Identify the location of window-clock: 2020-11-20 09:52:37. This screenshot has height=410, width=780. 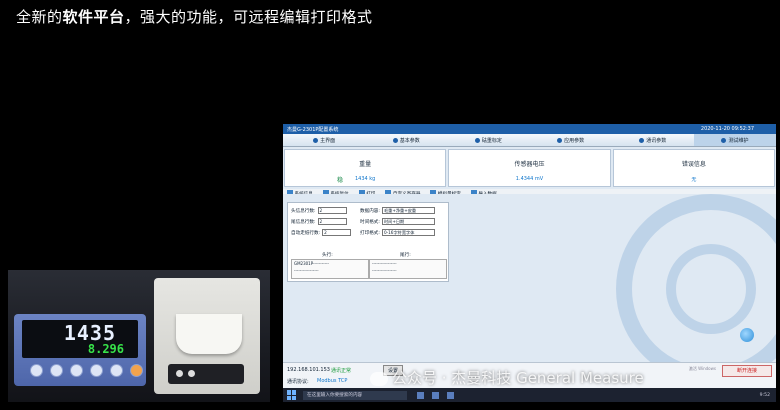
(727, 129).